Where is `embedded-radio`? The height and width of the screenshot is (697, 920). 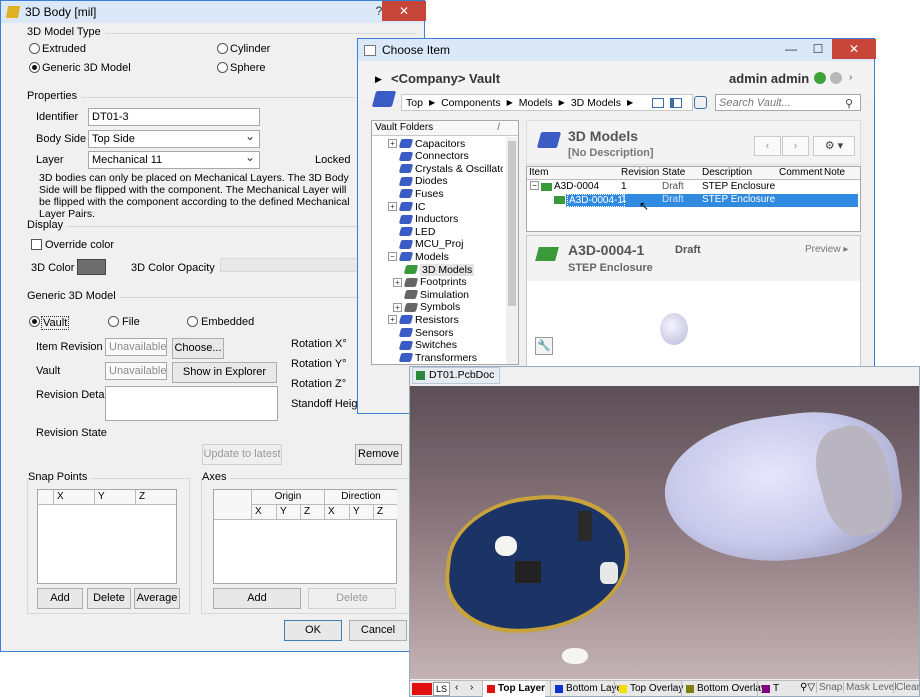
embedded-radio is located at coordinates (192, 321).